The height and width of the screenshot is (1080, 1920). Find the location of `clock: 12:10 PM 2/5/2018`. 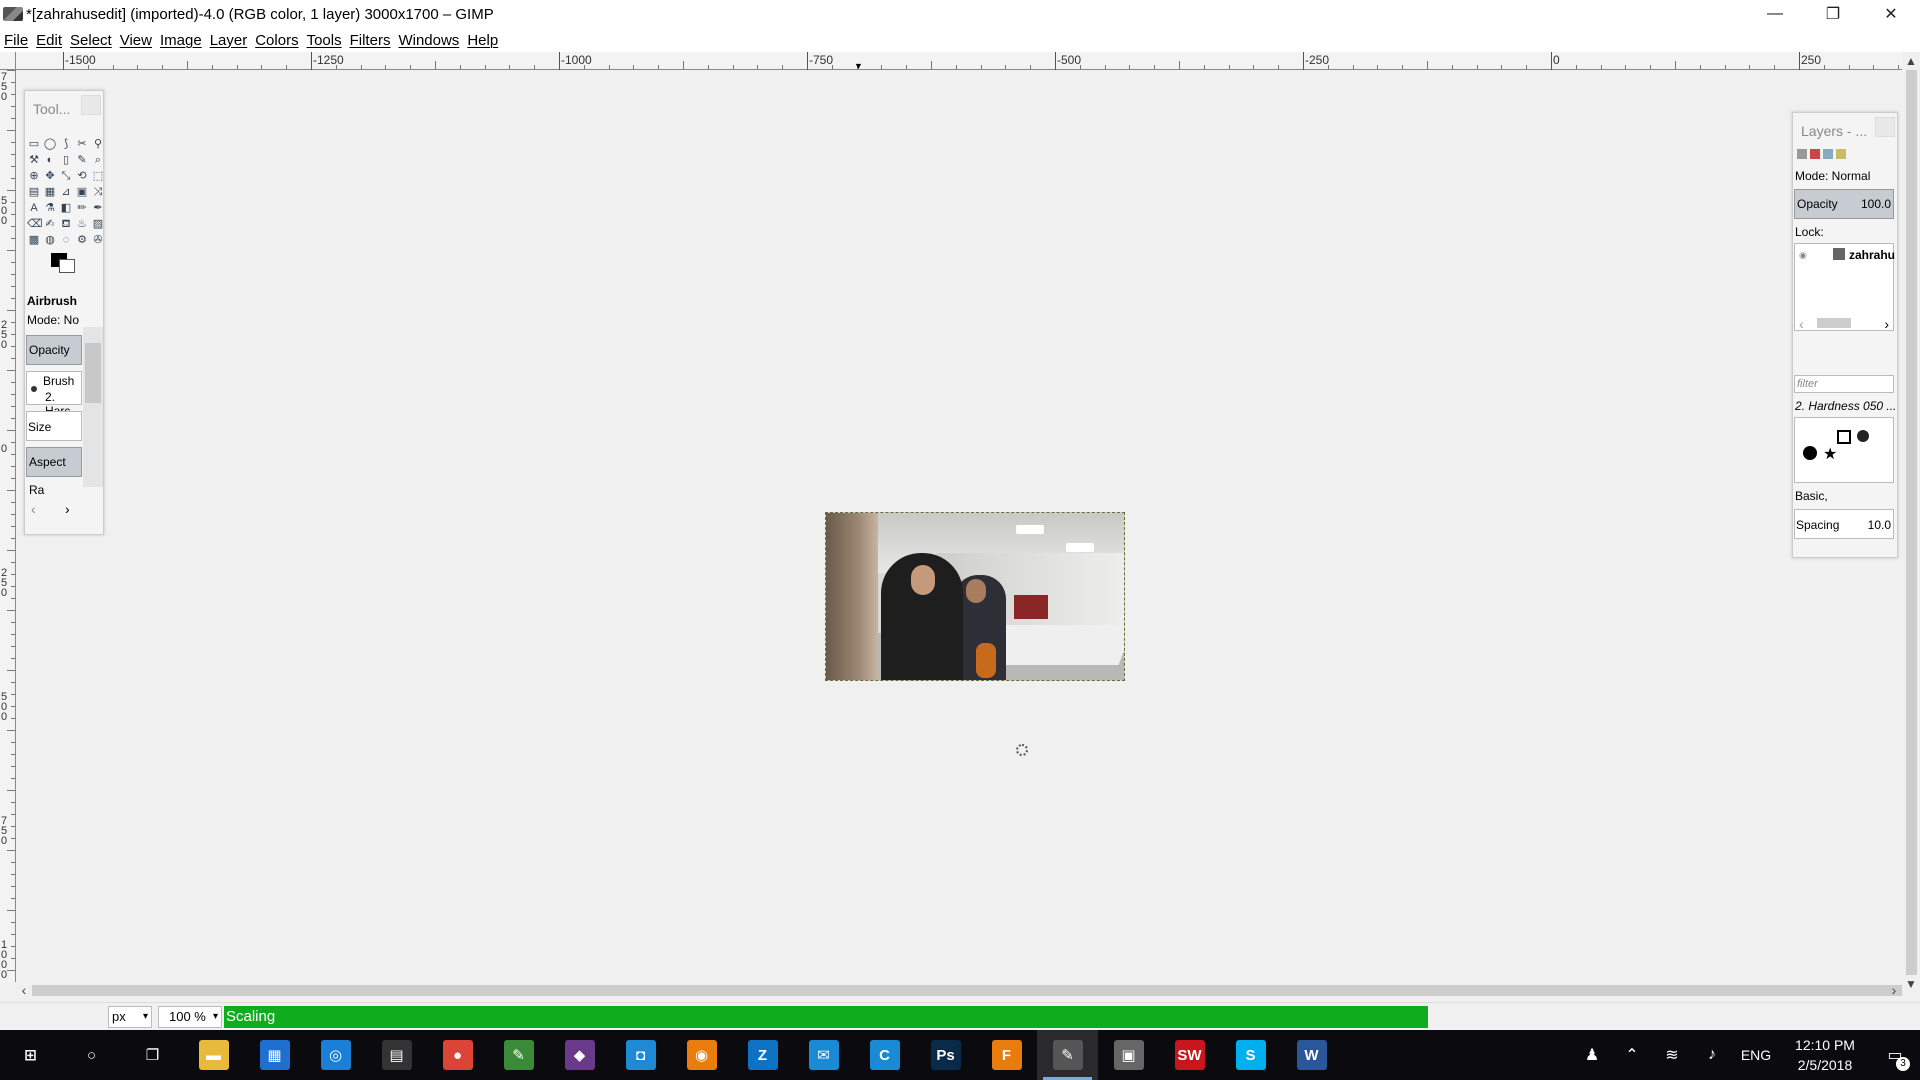

clock: 12:10 PM 2/5/2018 is located at coordinates (1825, 1055).